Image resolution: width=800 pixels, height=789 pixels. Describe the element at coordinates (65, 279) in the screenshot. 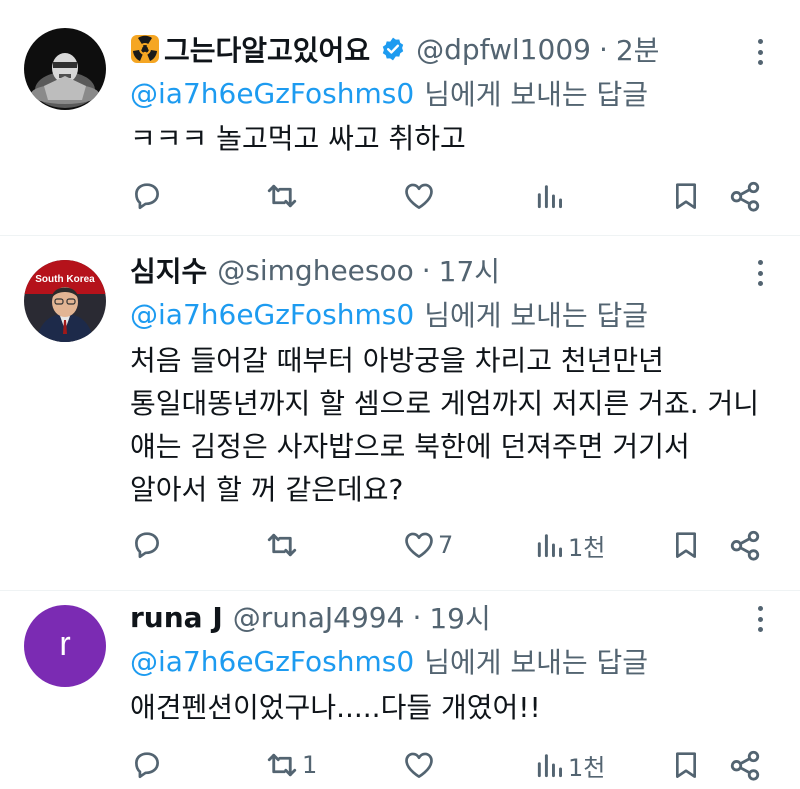

I see `avatar-banner-text: South Korea` at that location.